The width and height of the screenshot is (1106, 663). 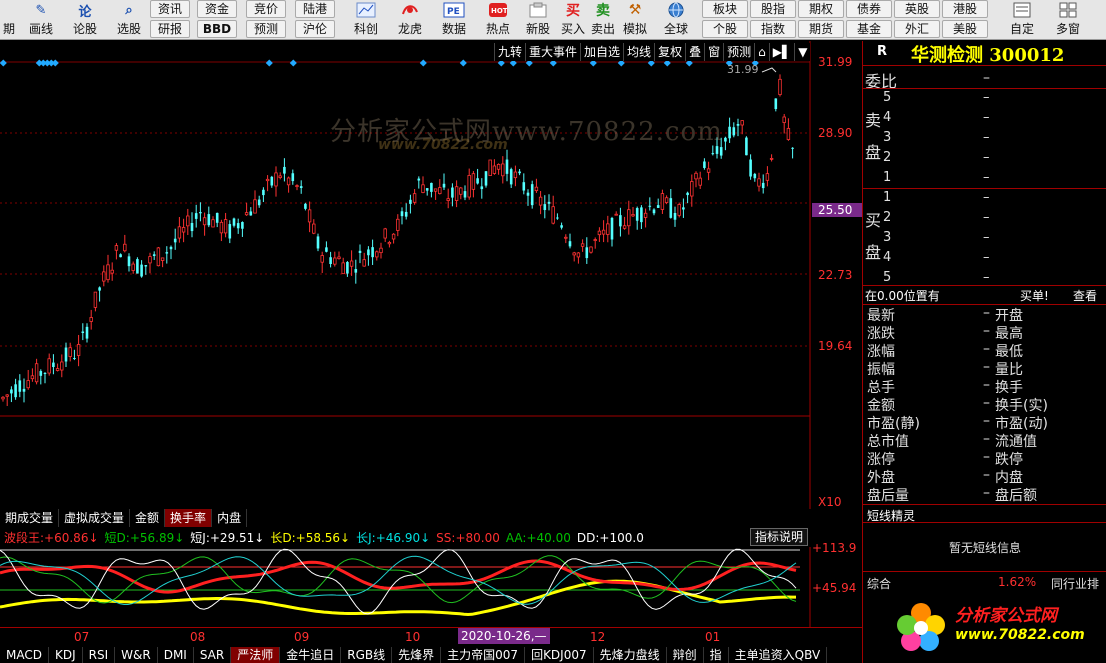 I want to click on toolbar-trade-0: 买买入, so click(x=573, y=20).